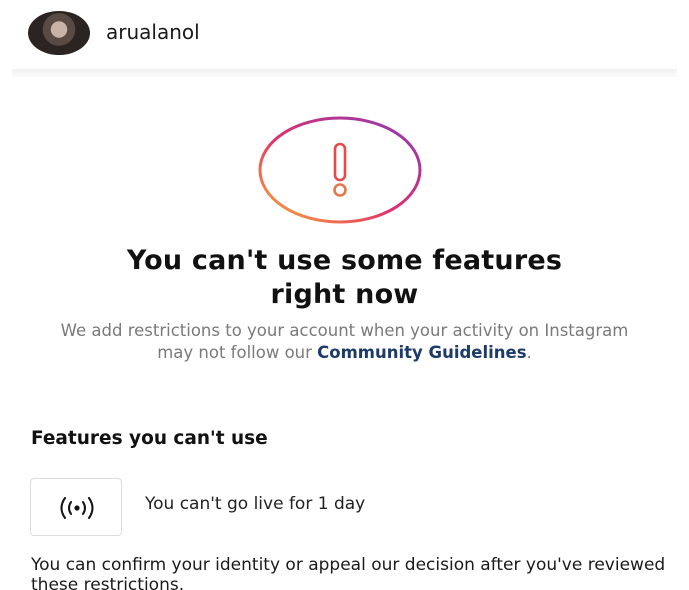 This screenshot has height=590, width=689. What do you see at coordinates (59, 33) in the screenshot?
I see `avatar` at bounding box center [59, 33].